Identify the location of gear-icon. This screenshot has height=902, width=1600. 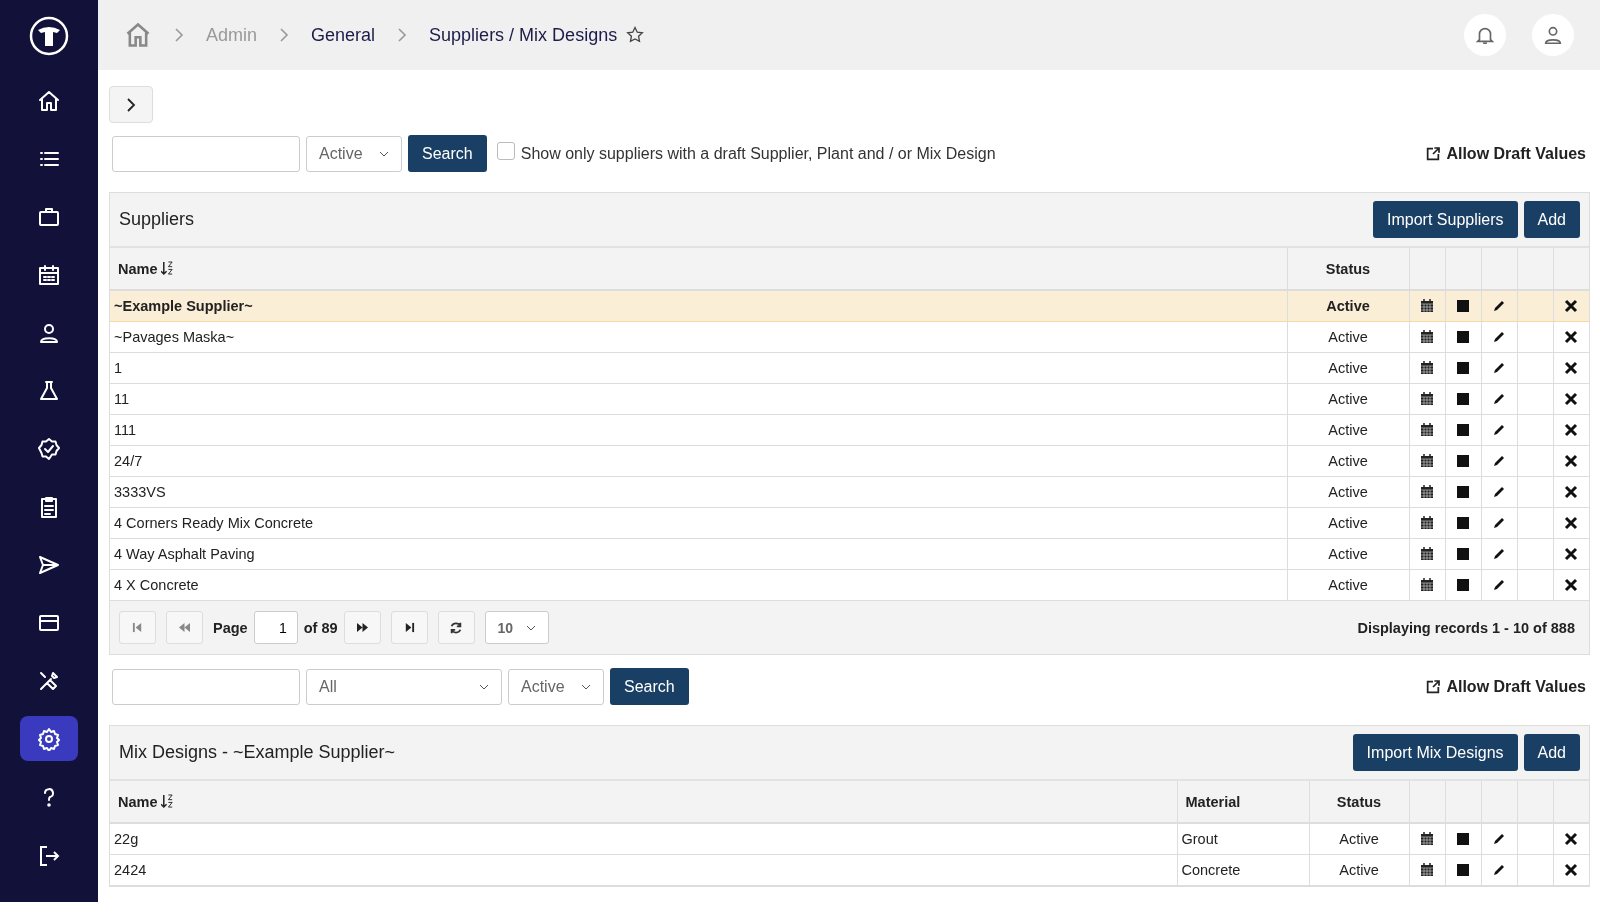
(49, 738).